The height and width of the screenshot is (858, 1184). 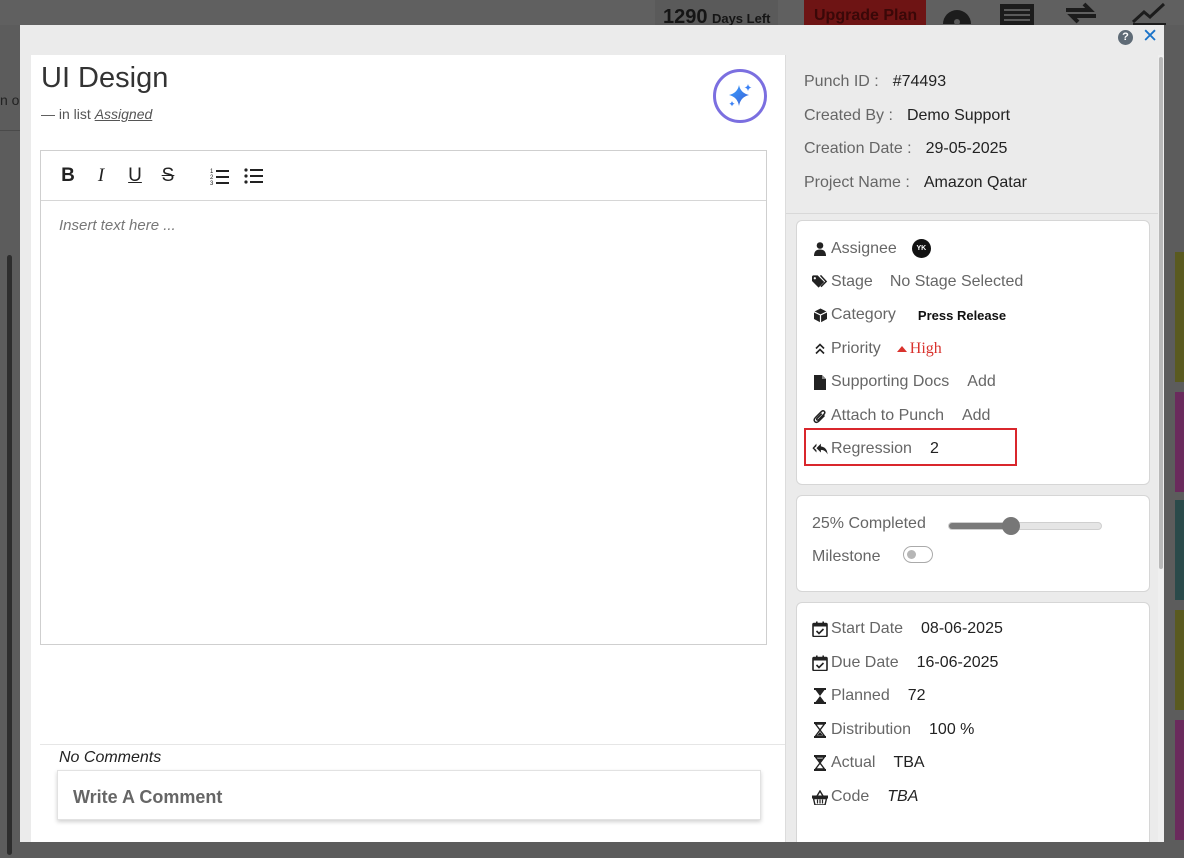 What do you see at coordinates (820, 382) in the screenshot?
I see `file-icon` at bounding box center [820, 382].